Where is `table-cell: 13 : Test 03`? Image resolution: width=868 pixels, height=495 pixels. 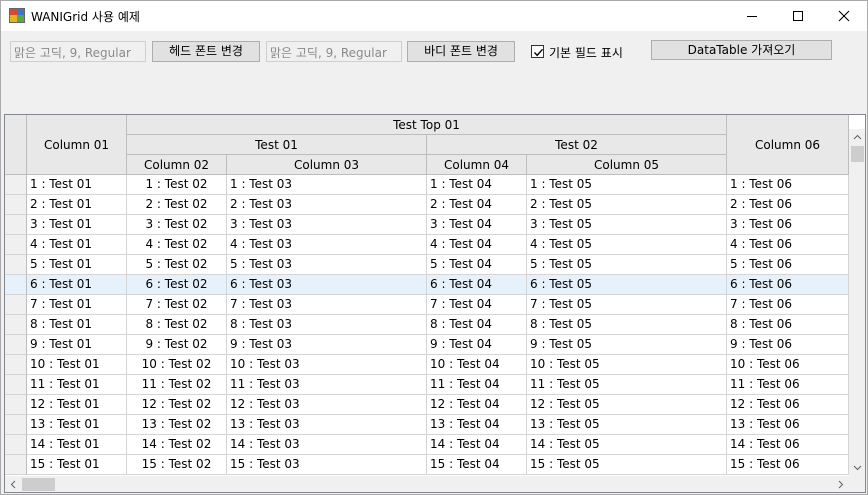 table-cell: 13 : Test 03 is located at coordinates (327, 425).